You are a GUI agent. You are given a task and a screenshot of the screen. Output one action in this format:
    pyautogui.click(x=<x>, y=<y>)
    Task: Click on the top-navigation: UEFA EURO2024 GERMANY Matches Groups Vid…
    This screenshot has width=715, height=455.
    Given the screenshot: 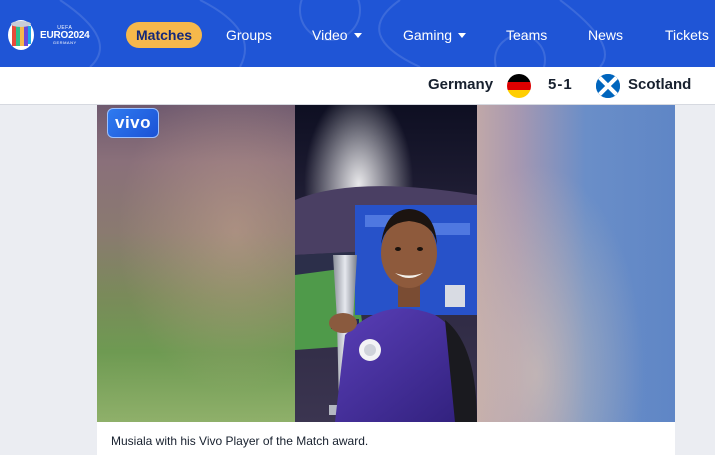 What is the action you would take?
    pyautogui.click(x=357, y=33)
    